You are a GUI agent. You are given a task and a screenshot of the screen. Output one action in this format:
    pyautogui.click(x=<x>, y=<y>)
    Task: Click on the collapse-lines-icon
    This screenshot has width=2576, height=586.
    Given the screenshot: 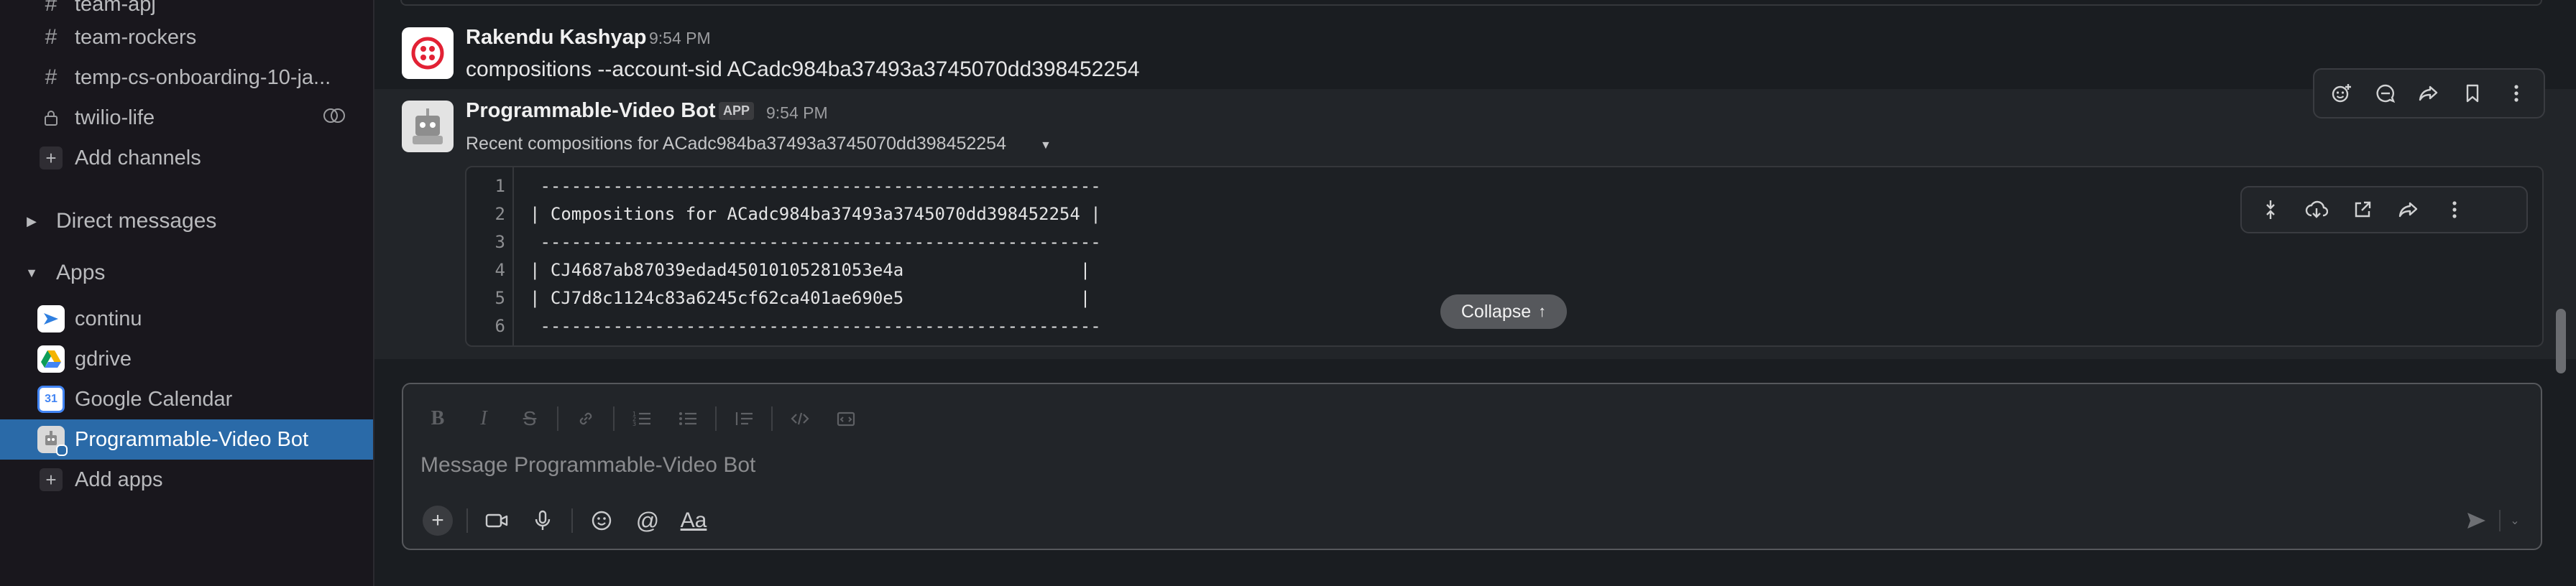 What is the action you would take?
    pyautogui.click(x=2271, y=210)
    